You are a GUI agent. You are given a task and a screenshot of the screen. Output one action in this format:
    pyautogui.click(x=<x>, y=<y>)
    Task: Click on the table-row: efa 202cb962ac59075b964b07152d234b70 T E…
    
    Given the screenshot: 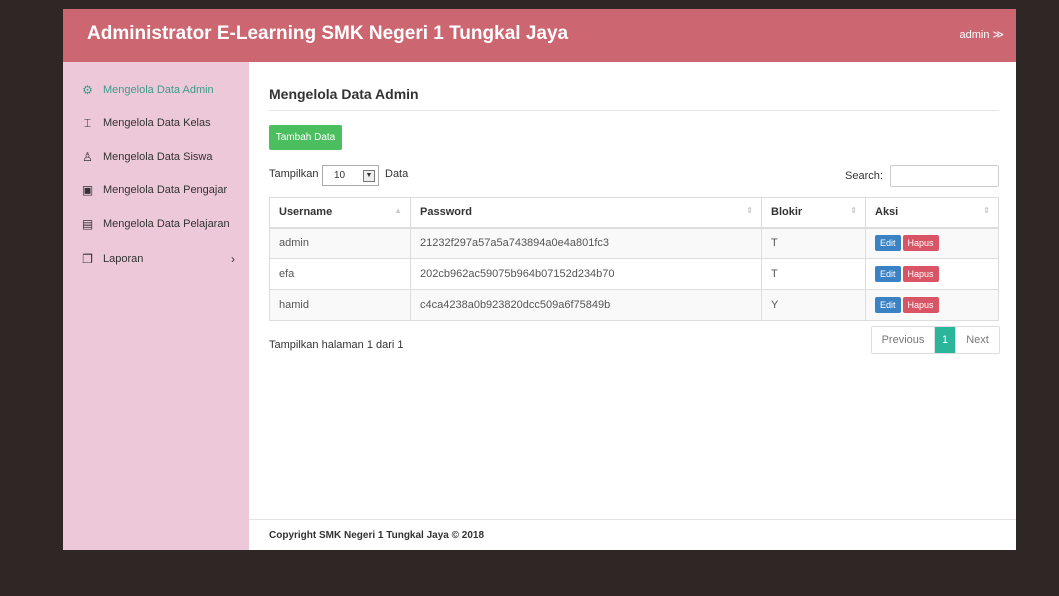 What is the action you would take?
    pyautogui.click(x=634, y=274)
    